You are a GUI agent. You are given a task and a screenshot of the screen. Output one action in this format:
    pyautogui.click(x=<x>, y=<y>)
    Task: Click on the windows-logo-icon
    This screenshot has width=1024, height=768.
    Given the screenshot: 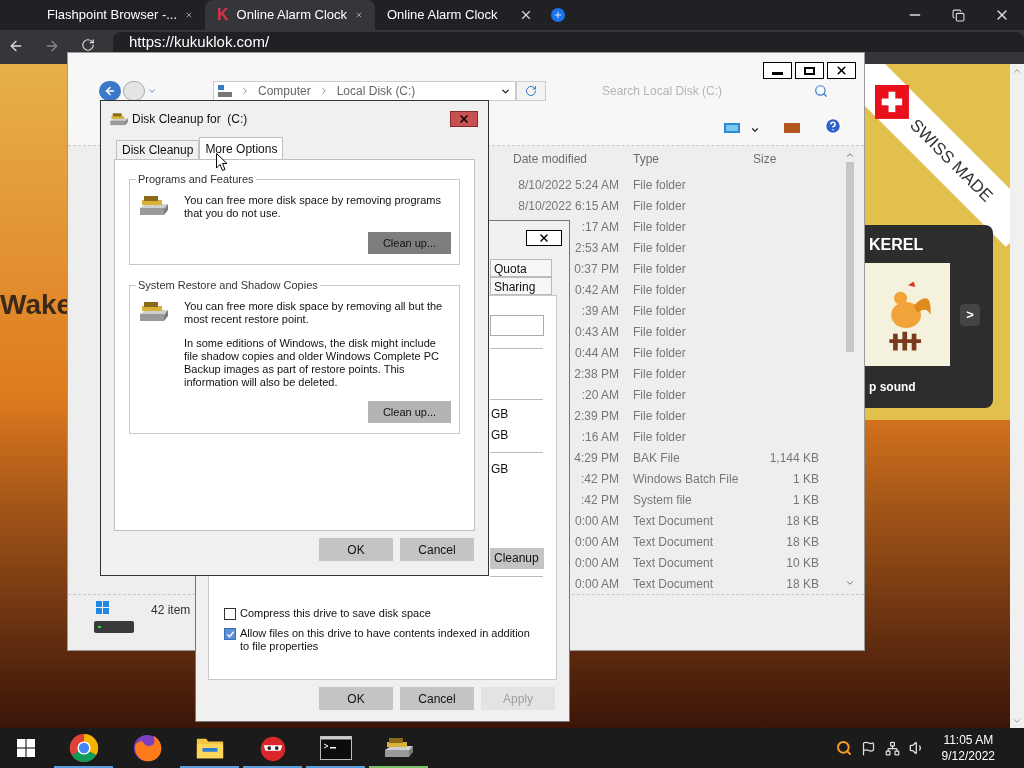 What is the action you would take?
    pyautogui.click(x=26, y=748)
    